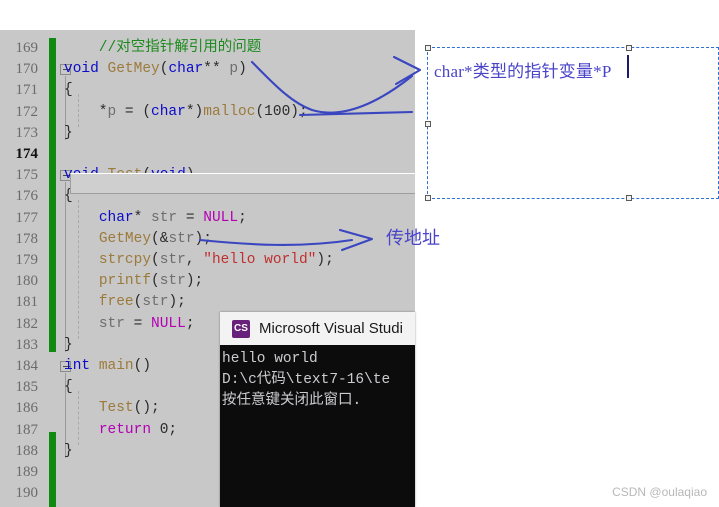  I want to click on code-line: str = NULL;, so click(129, 324).